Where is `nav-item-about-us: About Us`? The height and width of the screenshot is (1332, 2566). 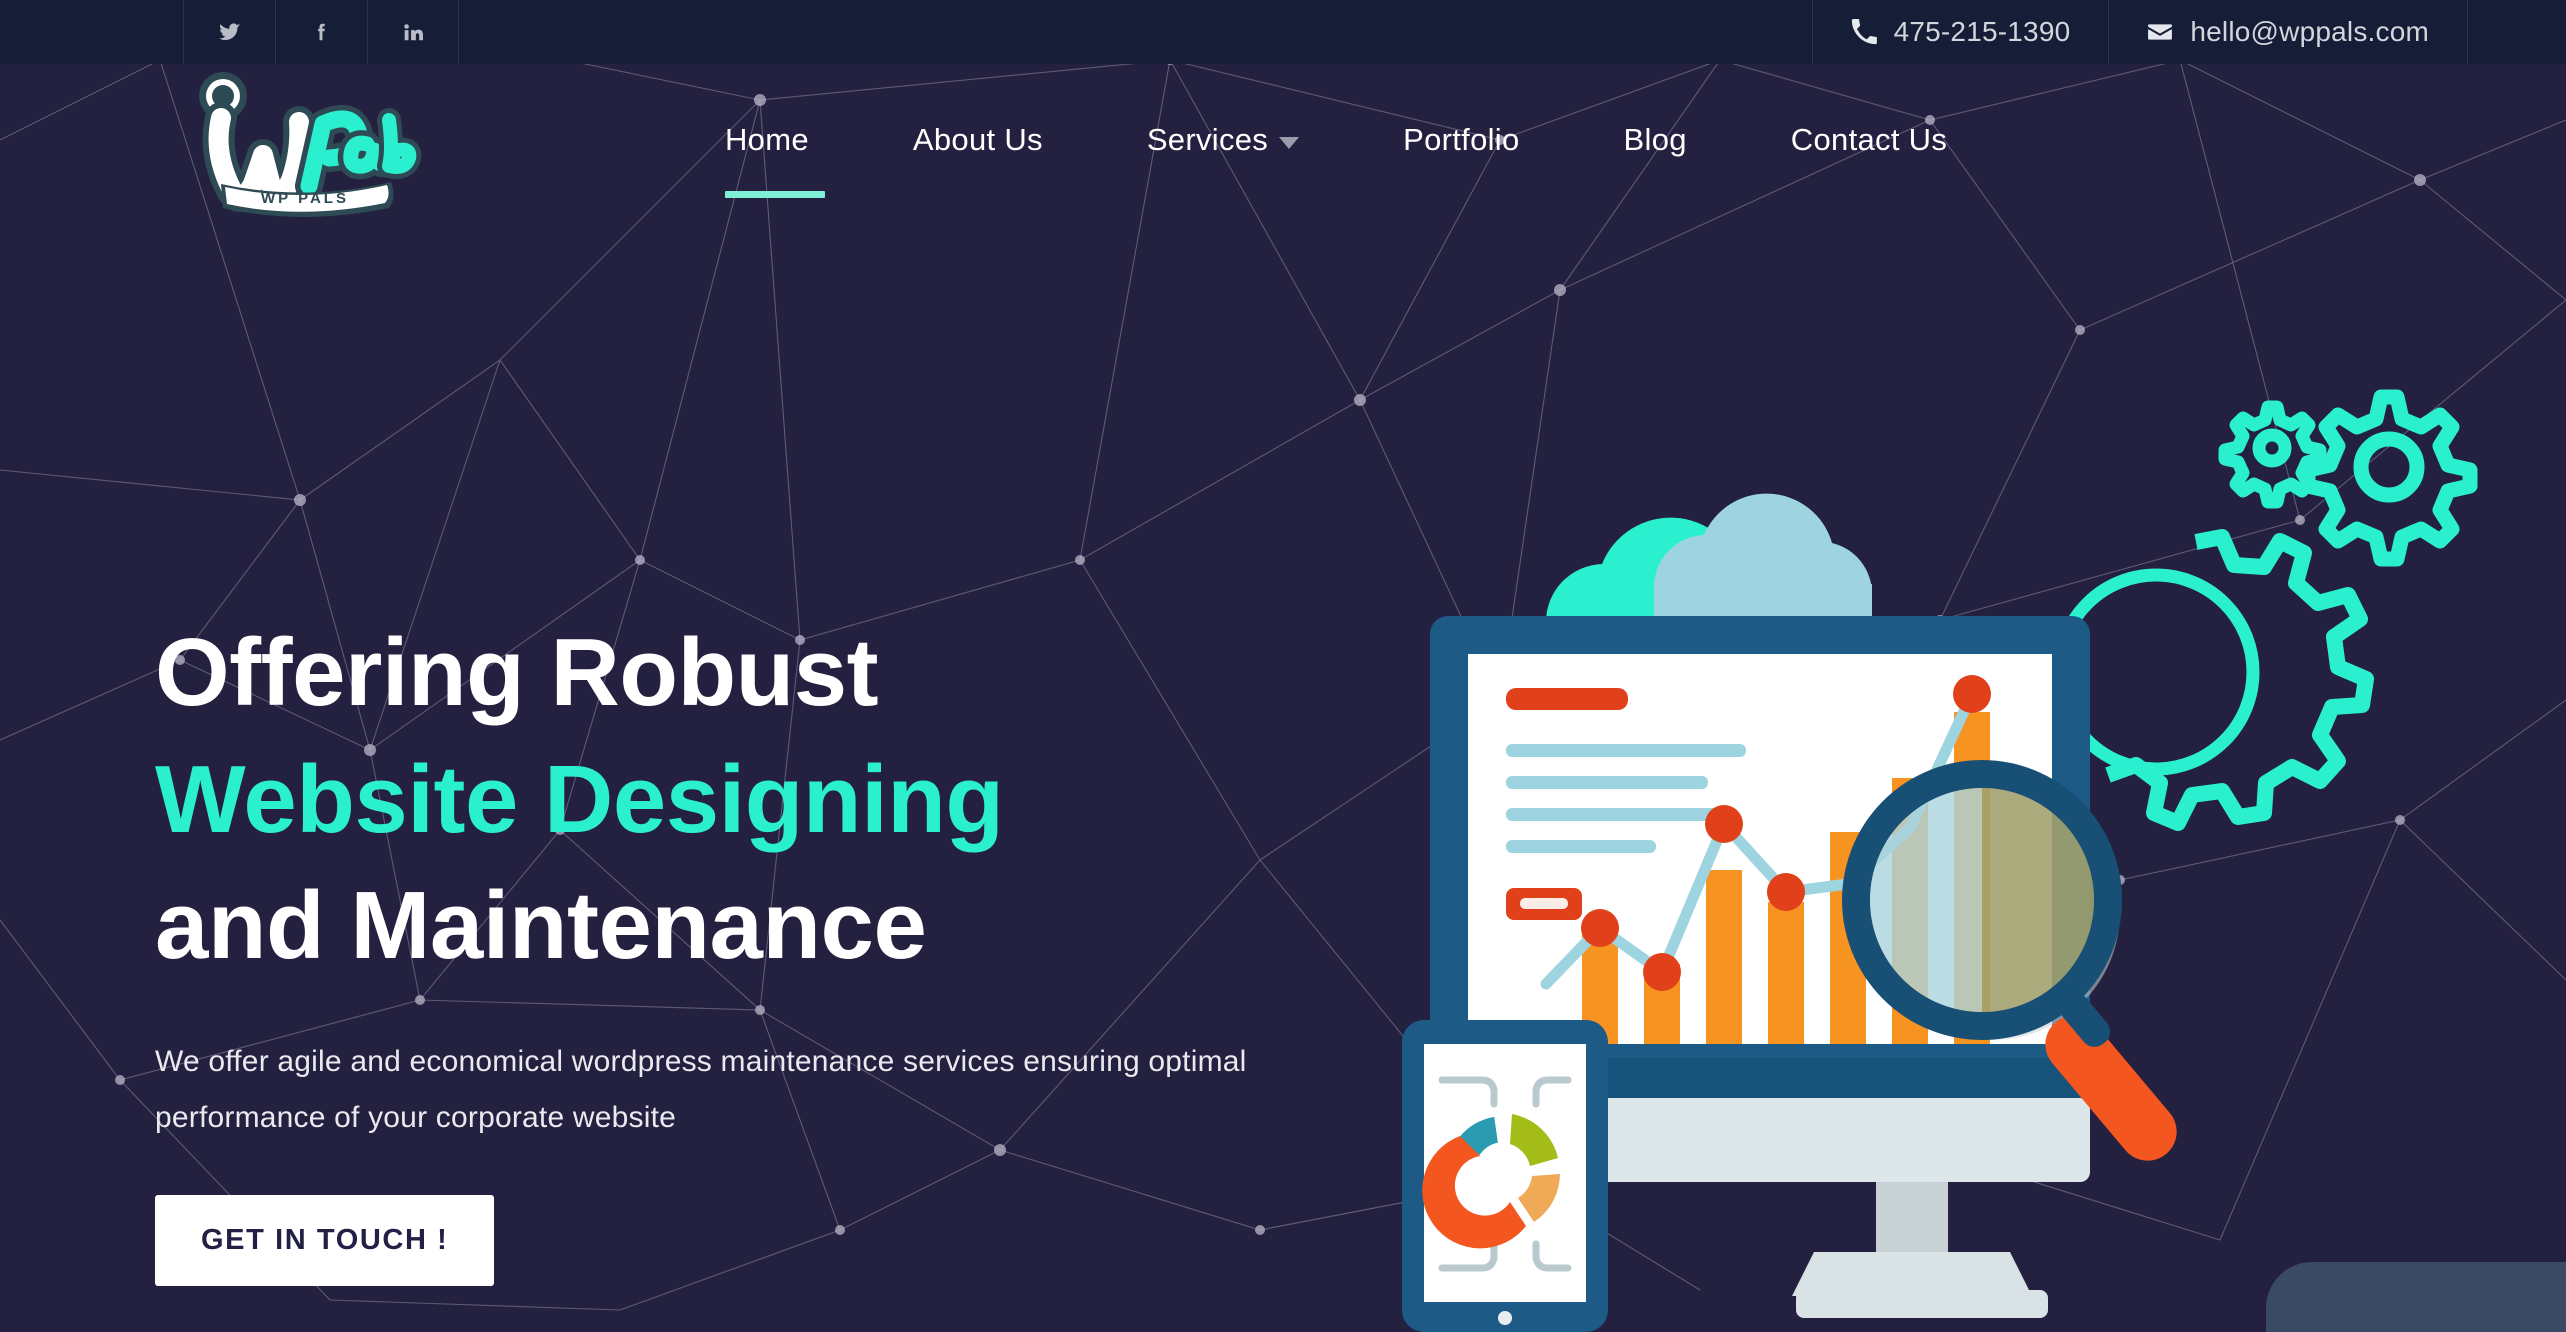
nav-item-about-us: About Us is located at coordinates (978, 160).